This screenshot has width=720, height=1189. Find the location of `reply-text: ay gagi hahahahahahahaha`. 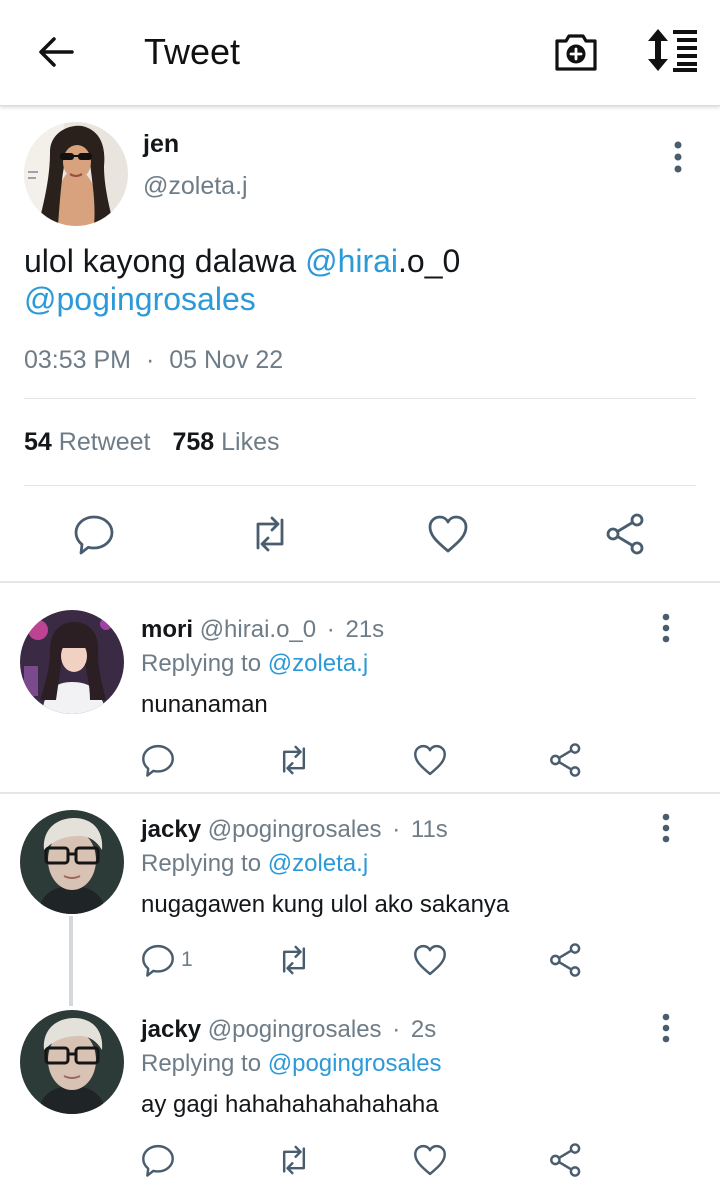

reply-text: ay gagi hahahahahahahaha is located at coordinates (290, 1104).